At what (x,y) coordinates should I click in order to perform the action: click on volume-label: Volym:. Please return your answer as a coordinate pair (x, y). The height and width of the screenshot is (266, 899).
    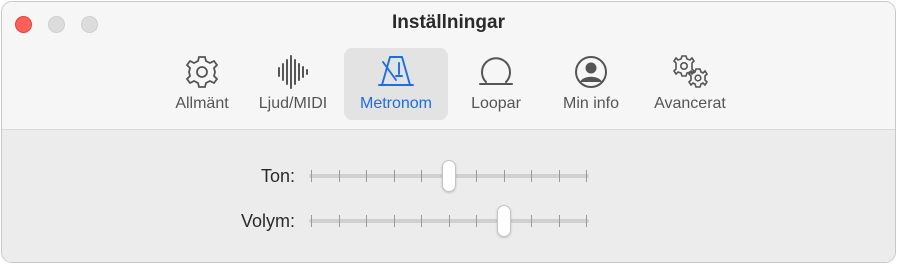
    Looking at the image, I should click on (267, 221).